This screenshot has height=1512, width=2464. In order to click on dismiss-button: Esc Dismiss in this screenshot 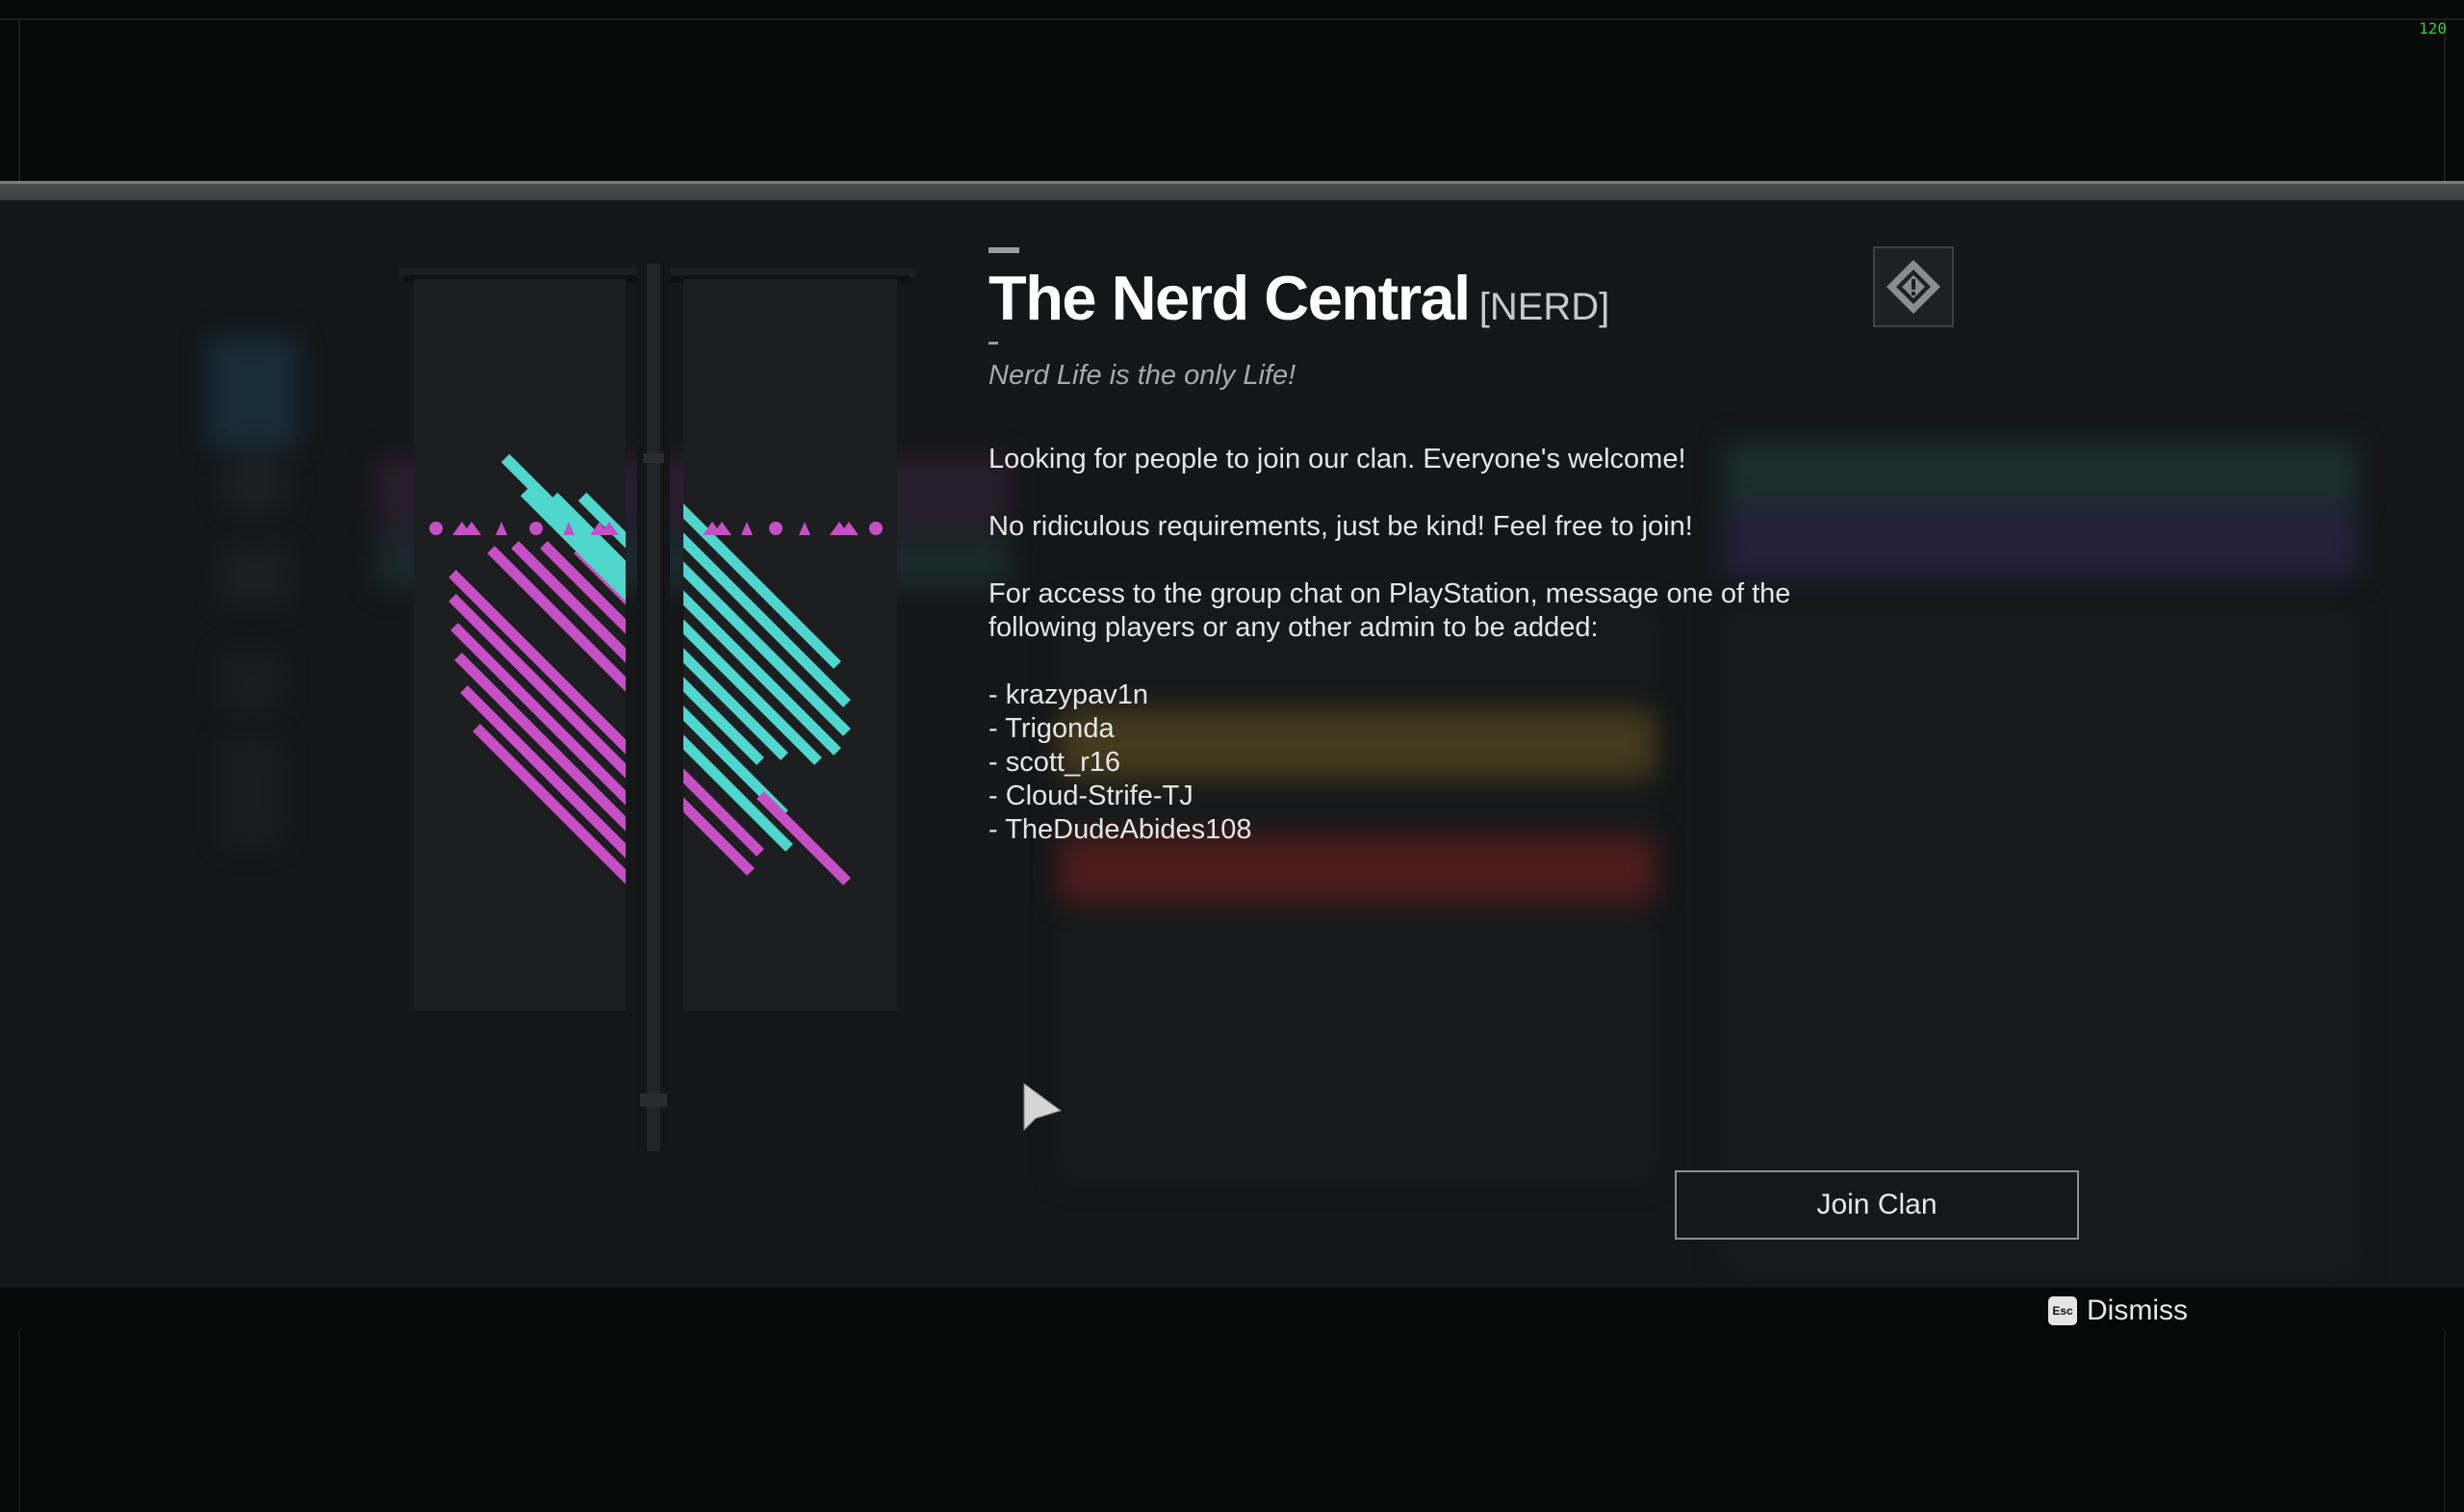, I will do `click(2118, 1311)`.